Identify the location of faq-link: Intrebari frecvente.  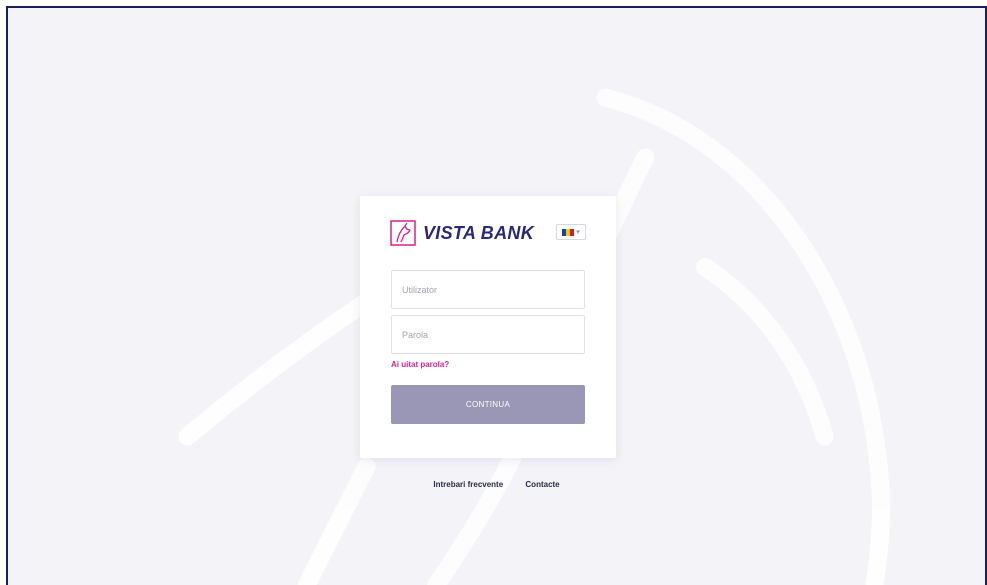
(468, 484).